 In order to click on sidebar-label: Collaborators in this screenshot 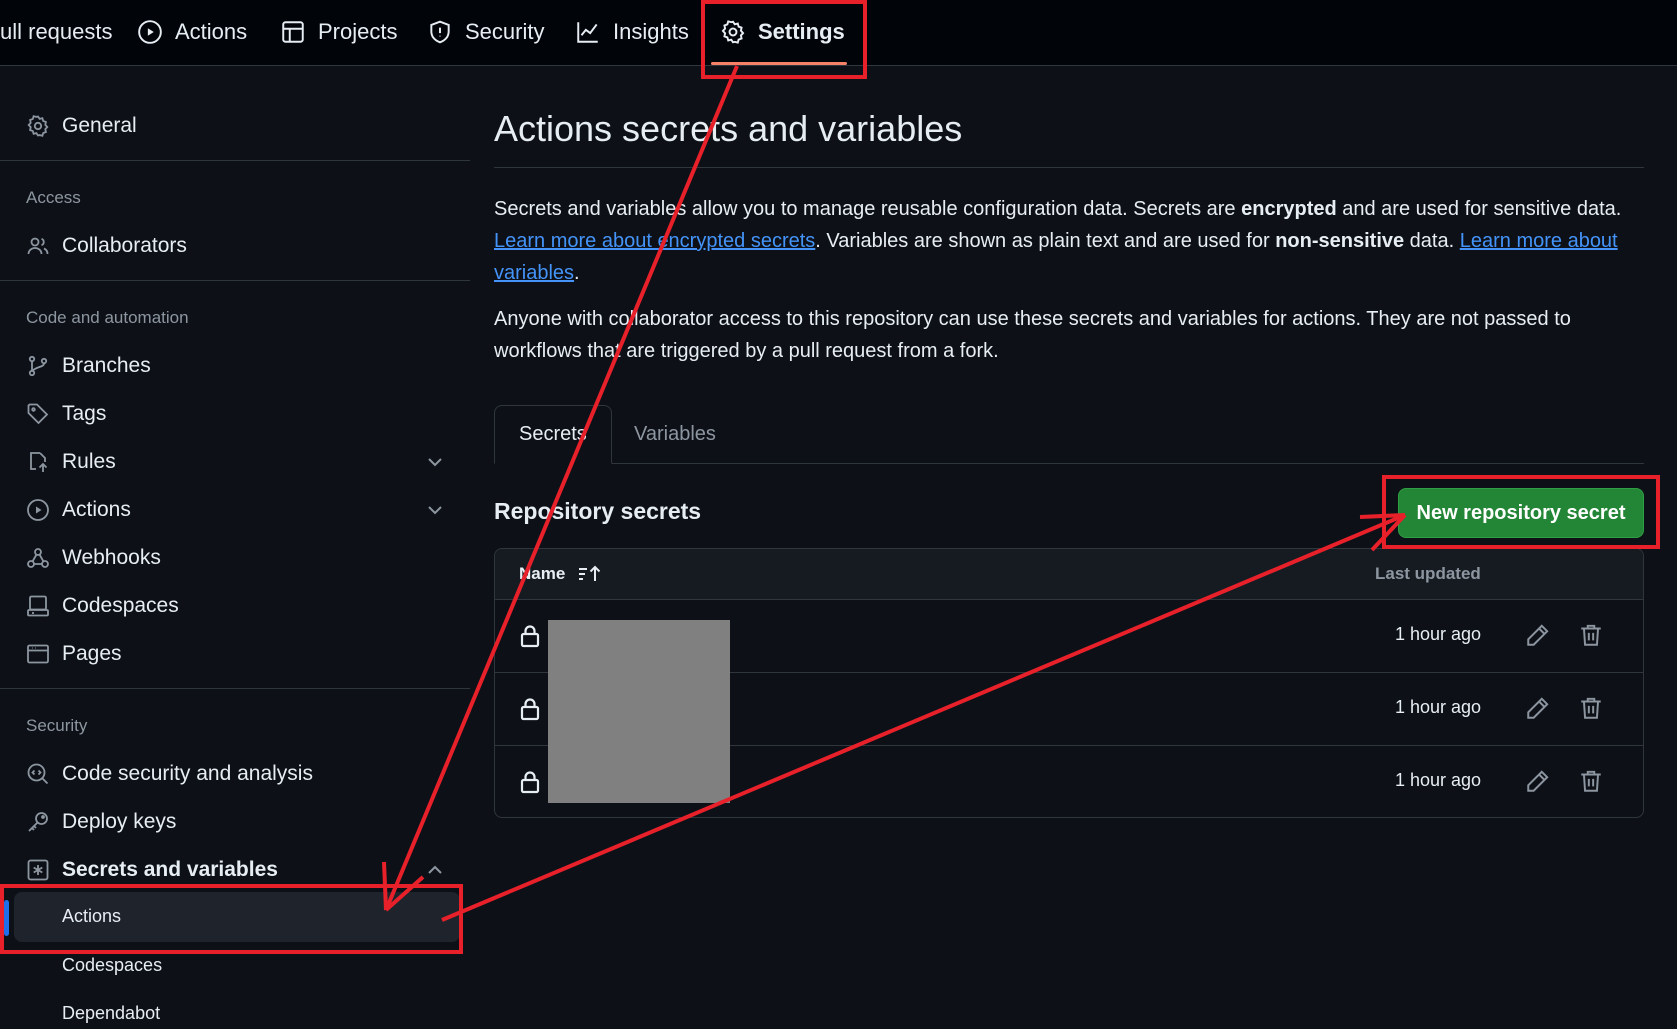, I will do `click(124, 245)`.